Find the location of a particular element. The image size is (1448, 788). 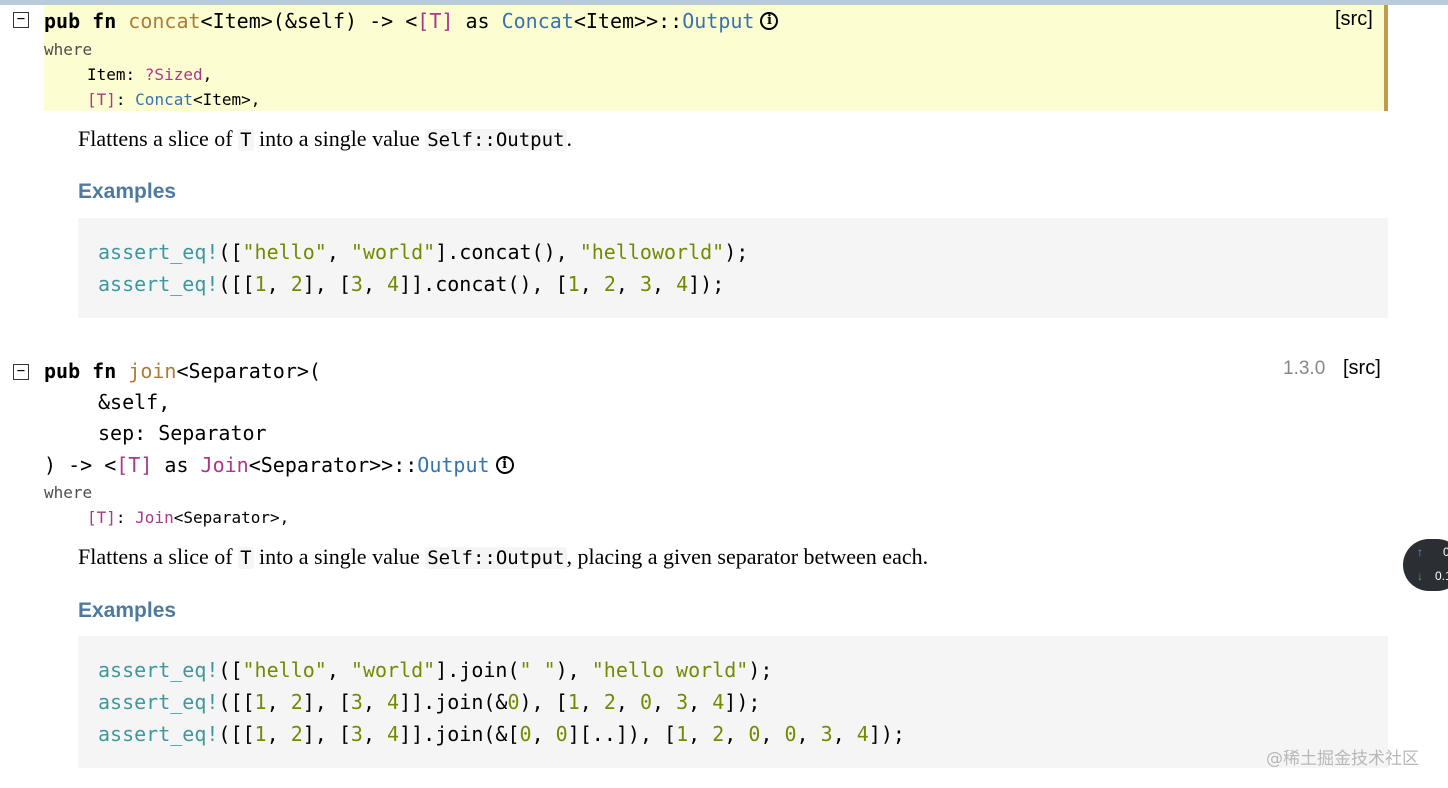

concat-output-link: Output is located at coordinates (718, 21).